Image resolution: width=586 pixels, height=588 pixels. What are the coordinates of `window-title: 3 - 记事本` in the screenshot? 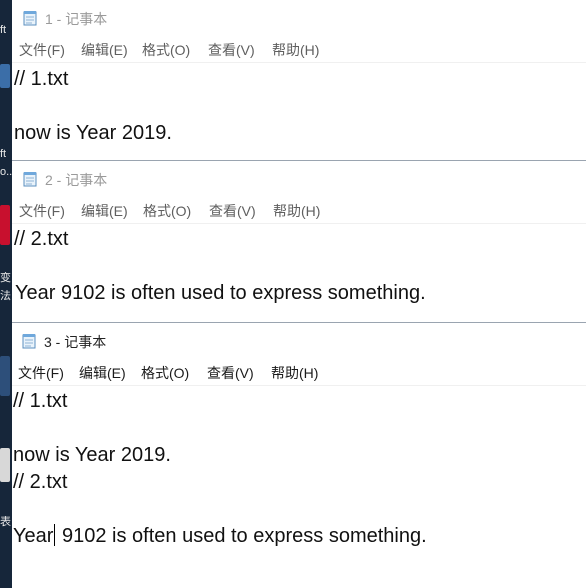 It's located at (75, 342).